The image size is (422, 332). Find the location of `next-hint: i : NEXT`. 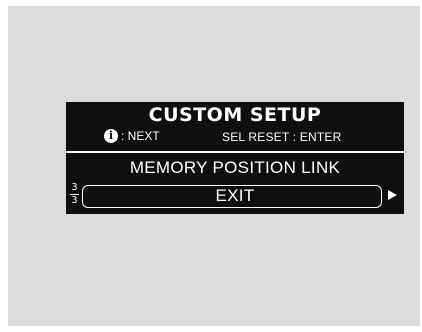

next-hint: i : NEXT is located at coordinates (132, 136).